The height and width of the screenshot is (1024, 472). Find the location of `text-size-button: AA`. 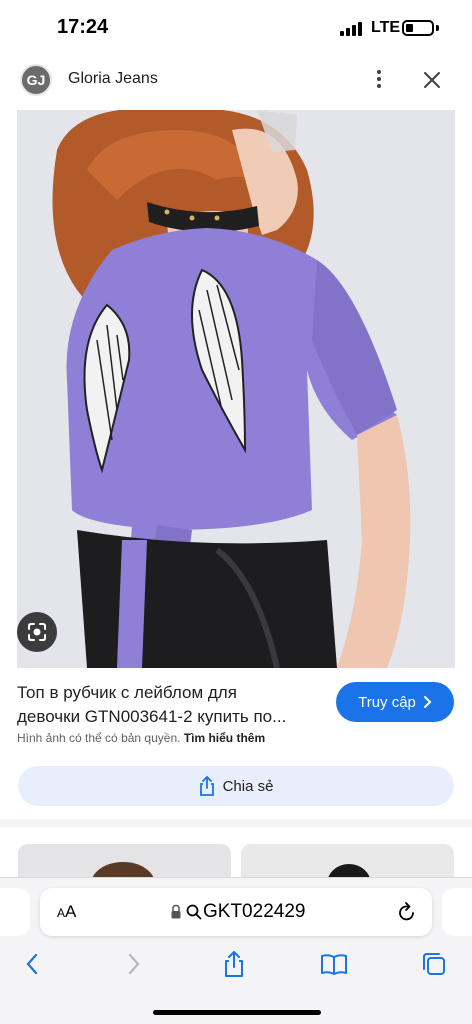

text-size-button: AA is located at coordinates (66, 912).